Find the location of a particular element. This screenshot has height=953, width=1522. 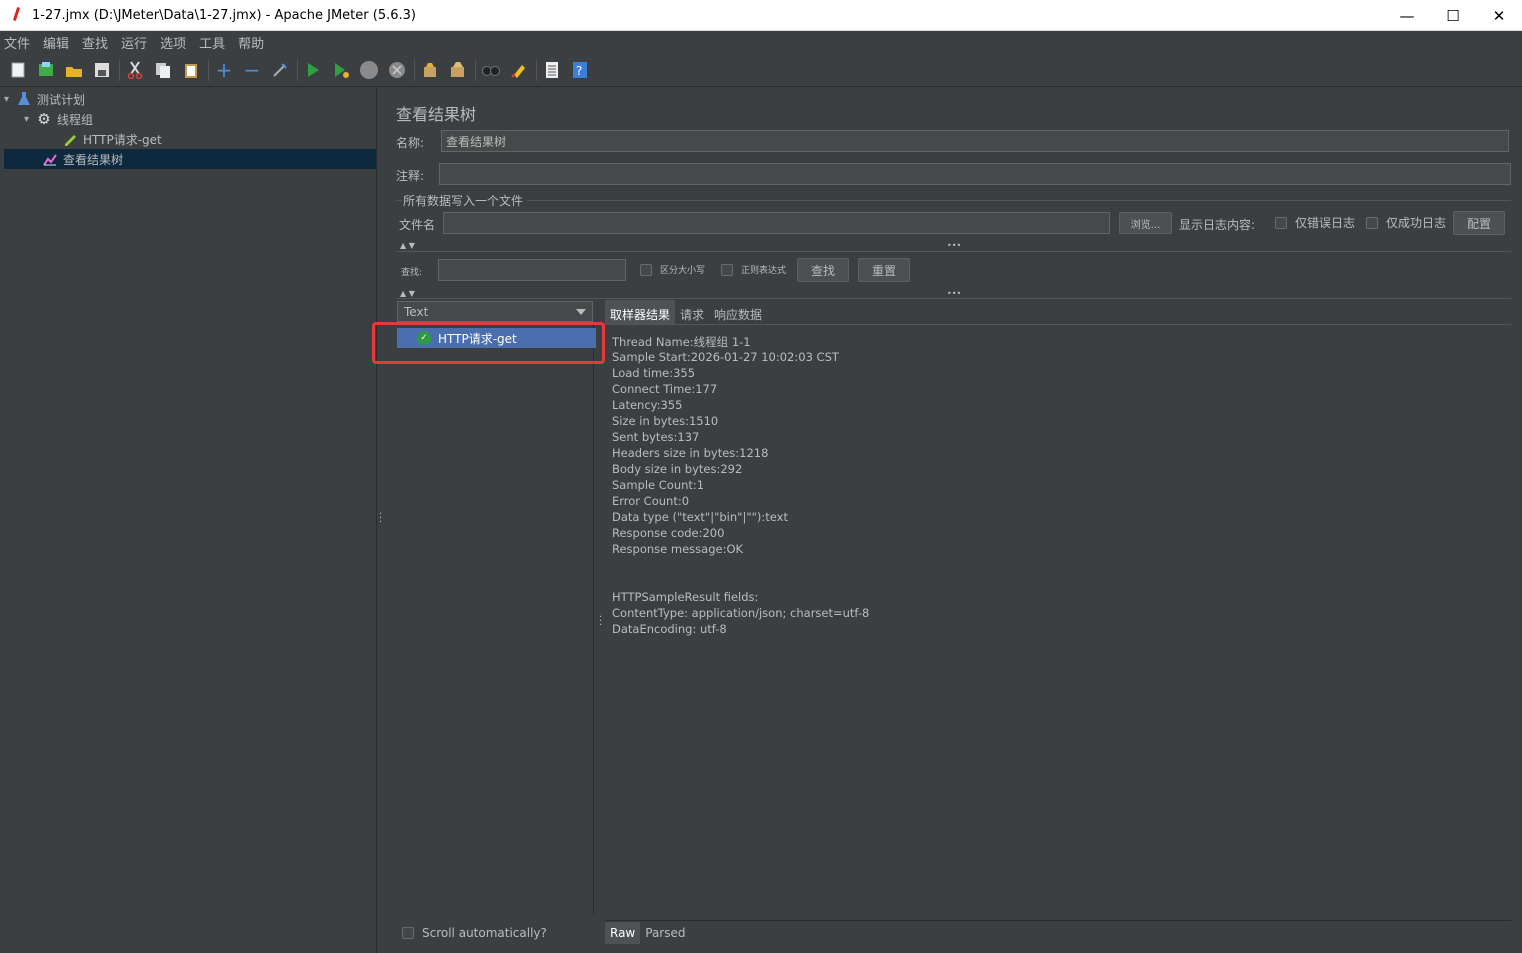

tree-splitter: · · · is located at coordinates (381, 520).